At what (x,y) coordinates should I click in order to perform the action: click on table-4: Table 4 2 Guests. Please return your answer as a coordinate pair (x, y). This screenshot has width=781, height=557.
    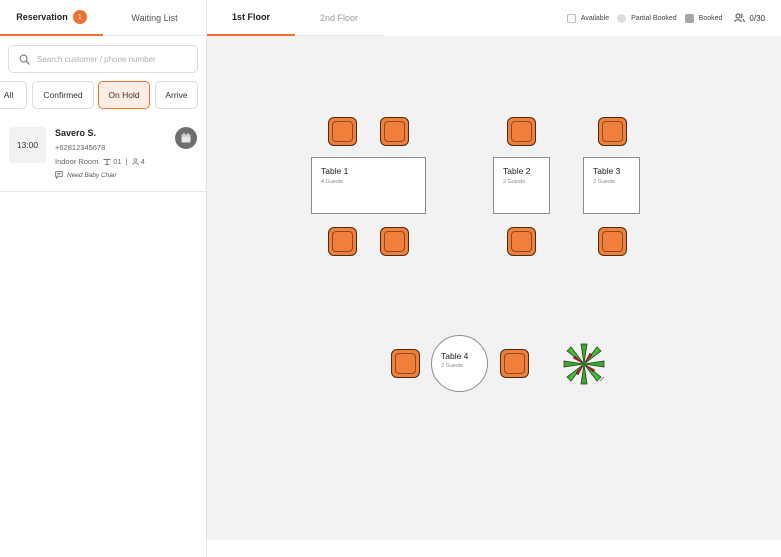
    Looking at the image, I should click on (459, 363).